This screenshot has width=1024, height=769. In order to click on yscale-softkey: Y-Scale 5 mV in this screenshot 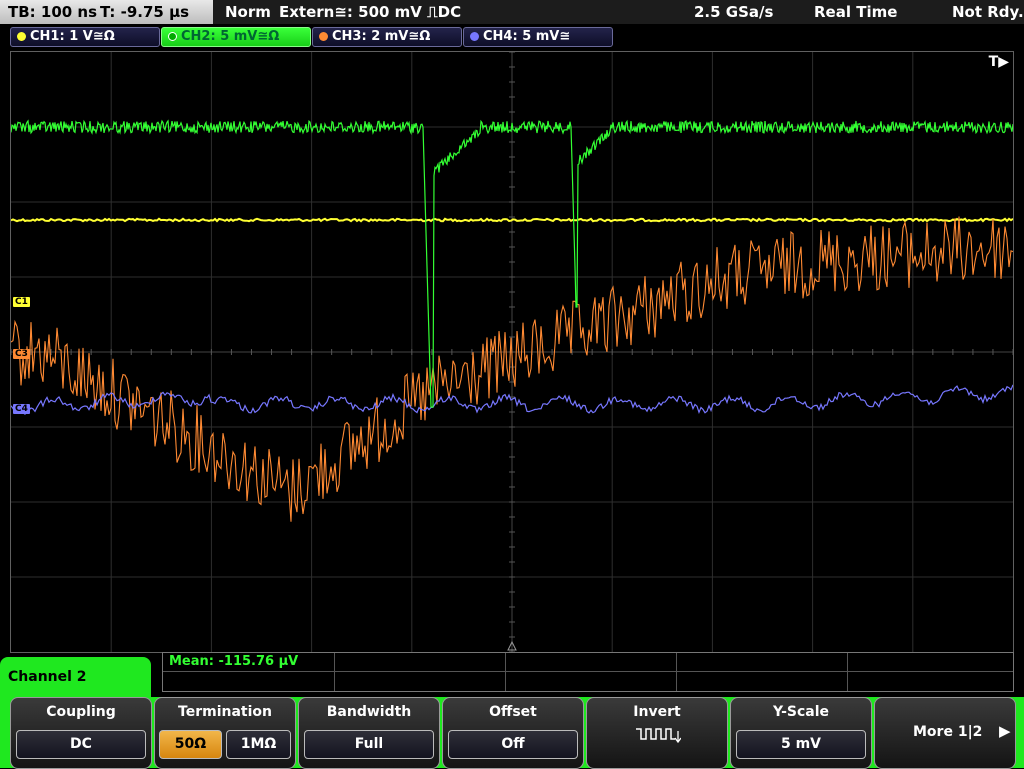, I will do `click(801, 733)`.